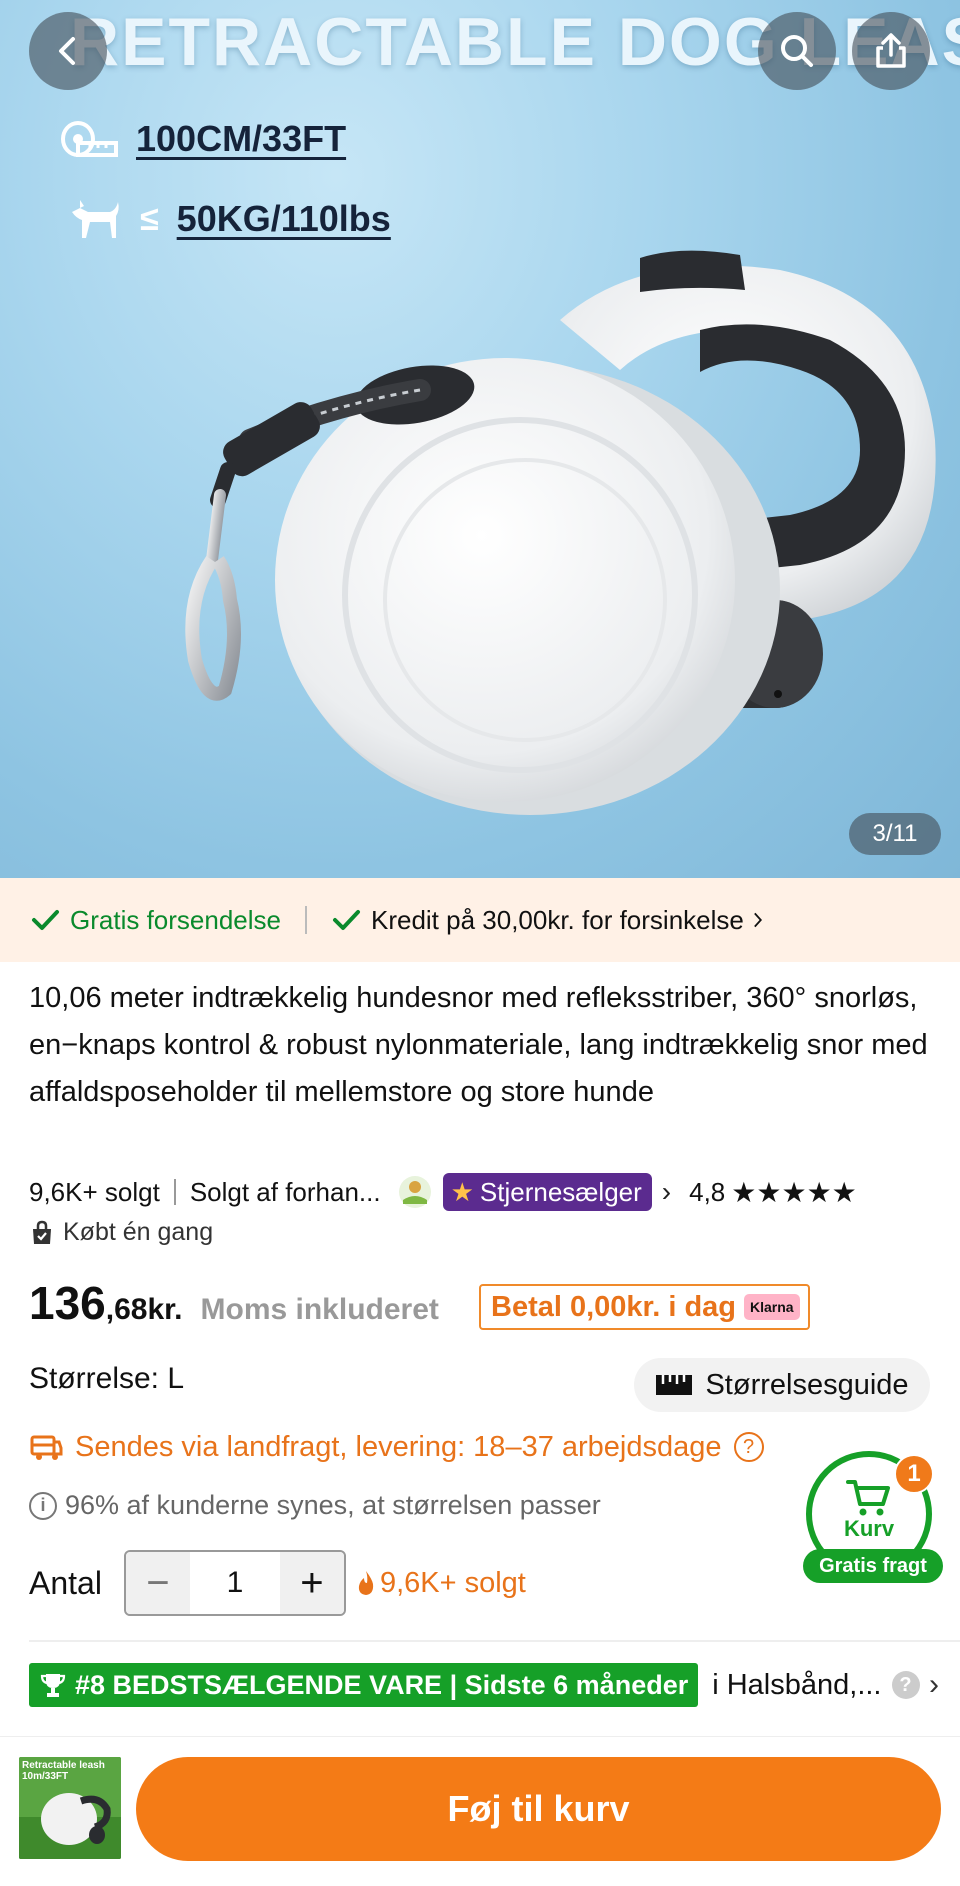 The width and height of the screenshot is (960, 1886). I want to click on star-seller-label: Stjernesælger, so click(560, 1191).